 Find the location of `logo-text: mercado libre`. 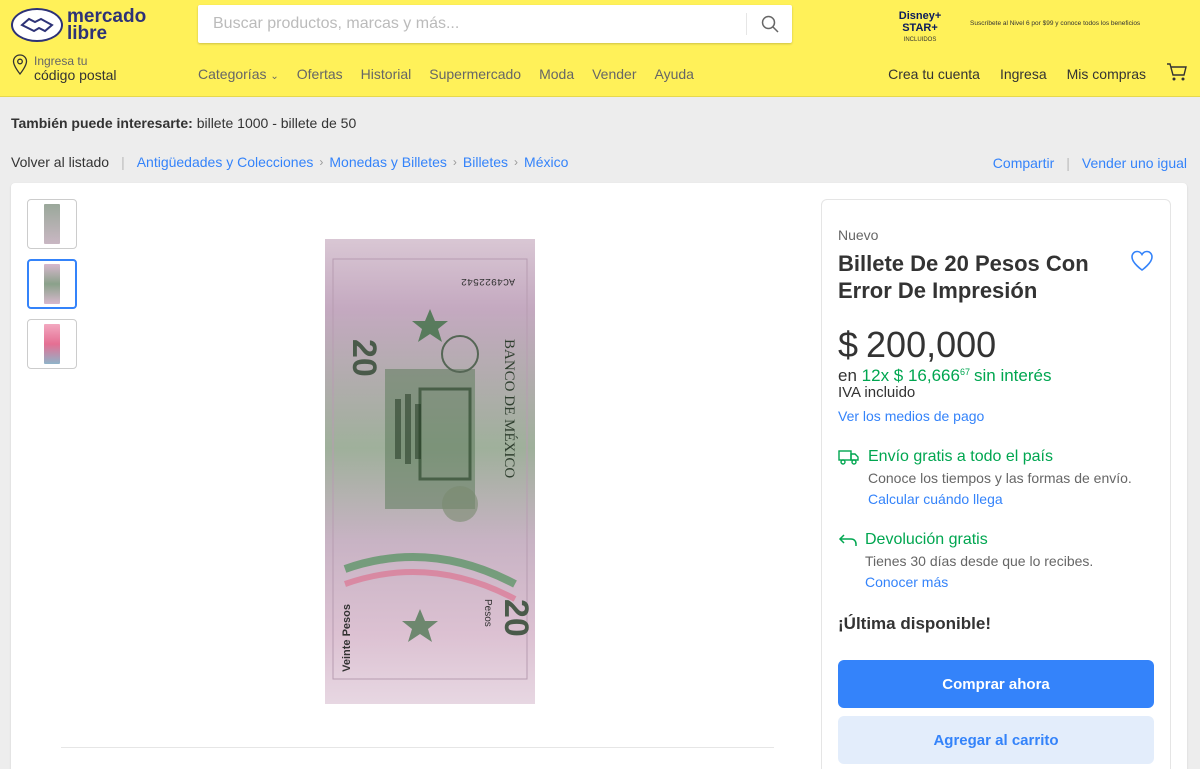

logo-text: mercado libre is located at coordinates (106, 25).